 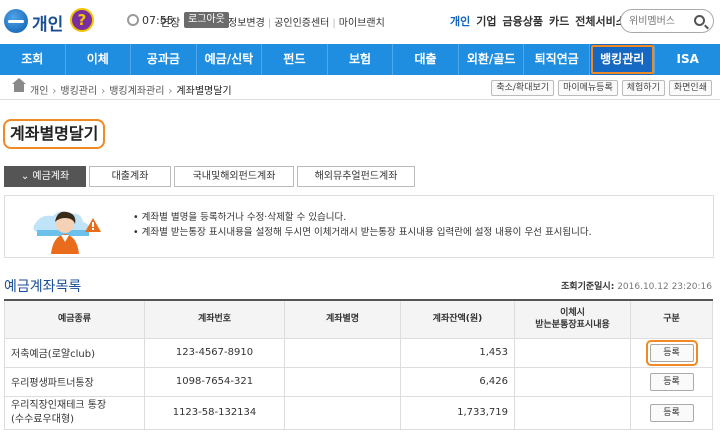 What do you see at coordinates (457, 412) in the screenshot?
I see `cell-balance: 1,733,719` at bounding box center [457, 412].